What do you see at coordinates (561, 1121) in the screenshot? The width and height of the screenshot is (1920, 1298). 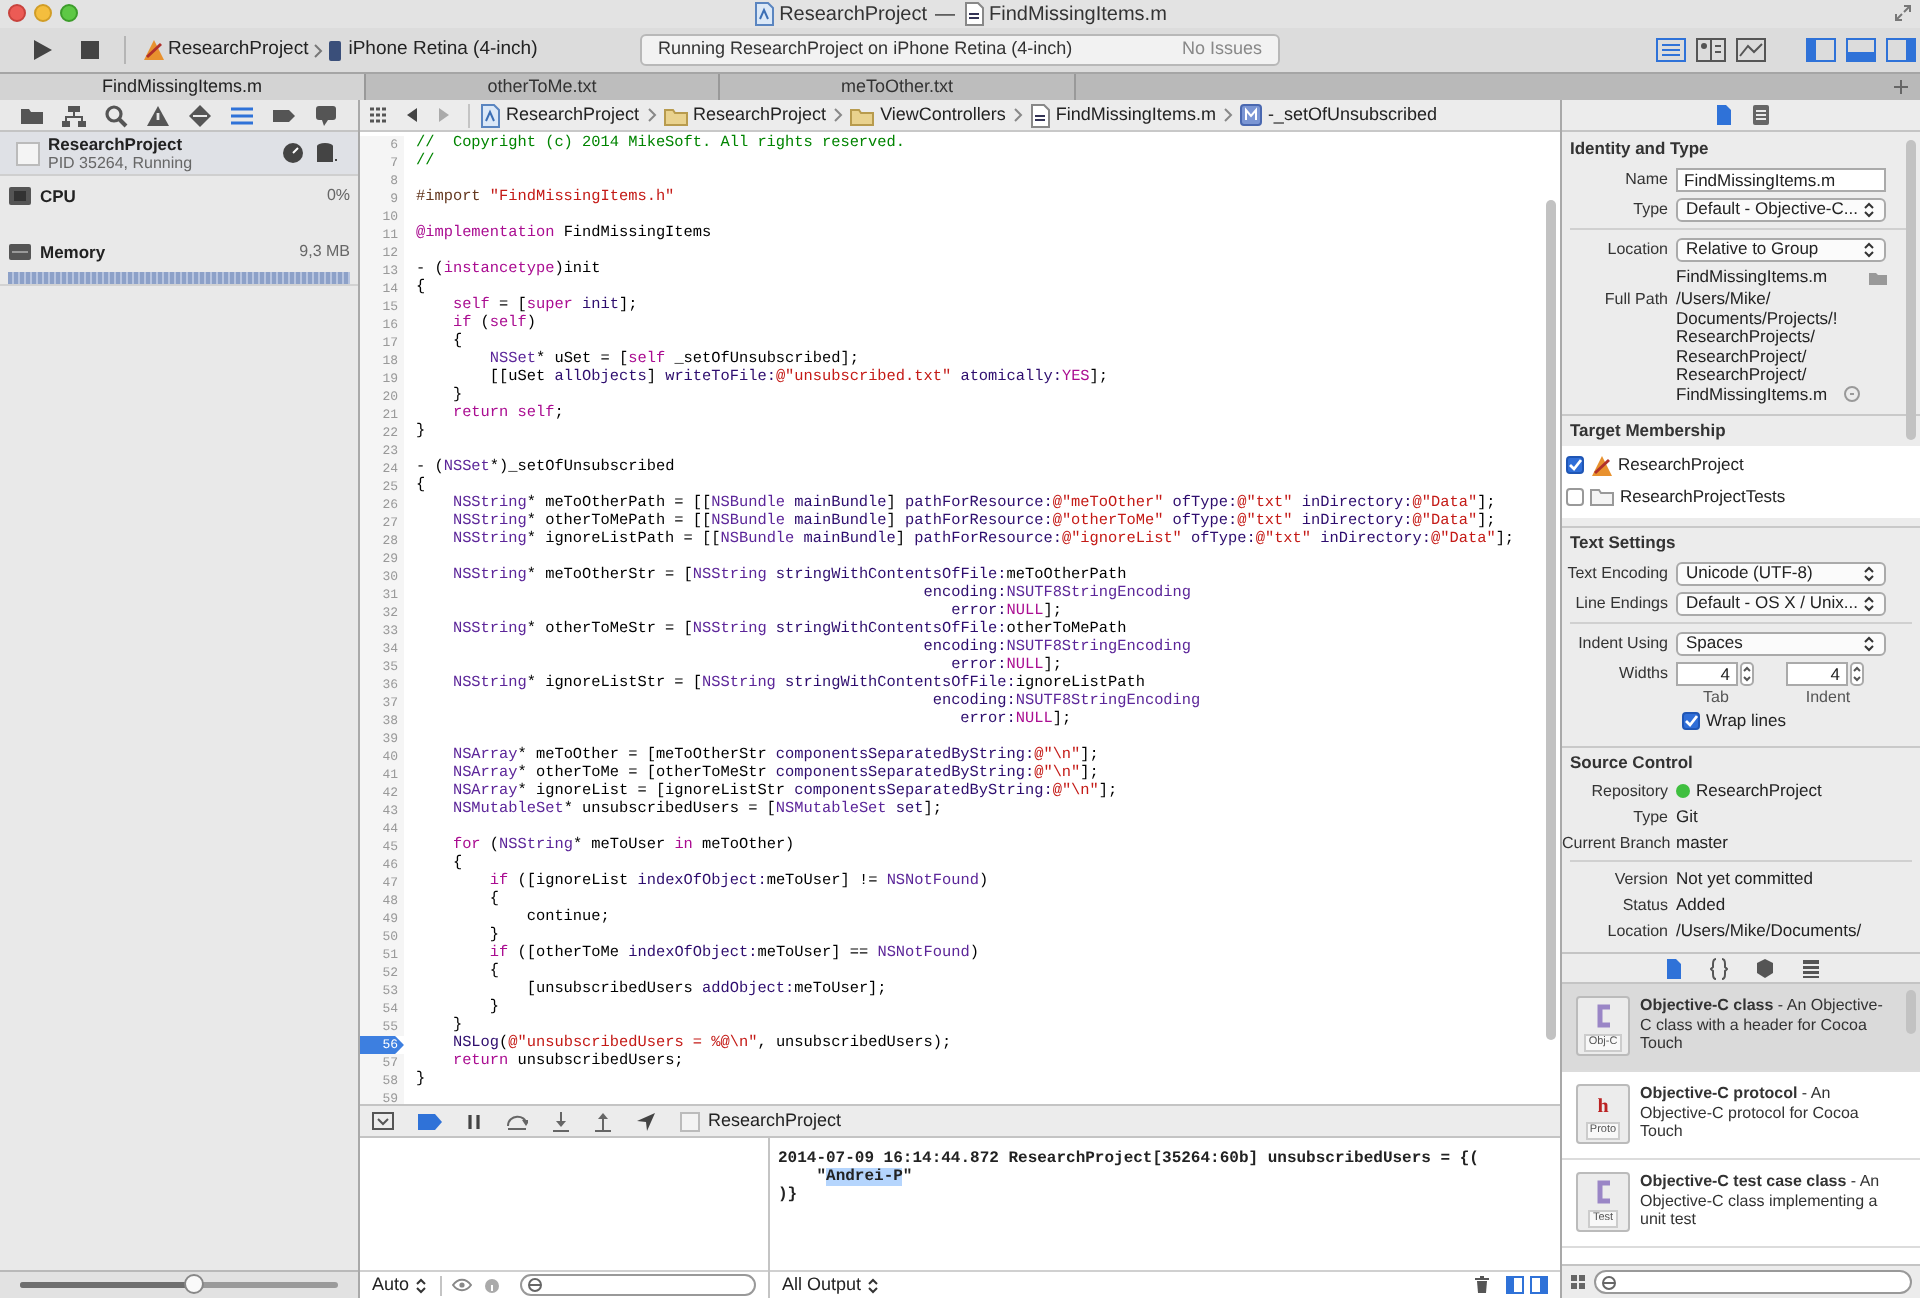 I see `step-into-icon` at bounding box center [561, 1121].